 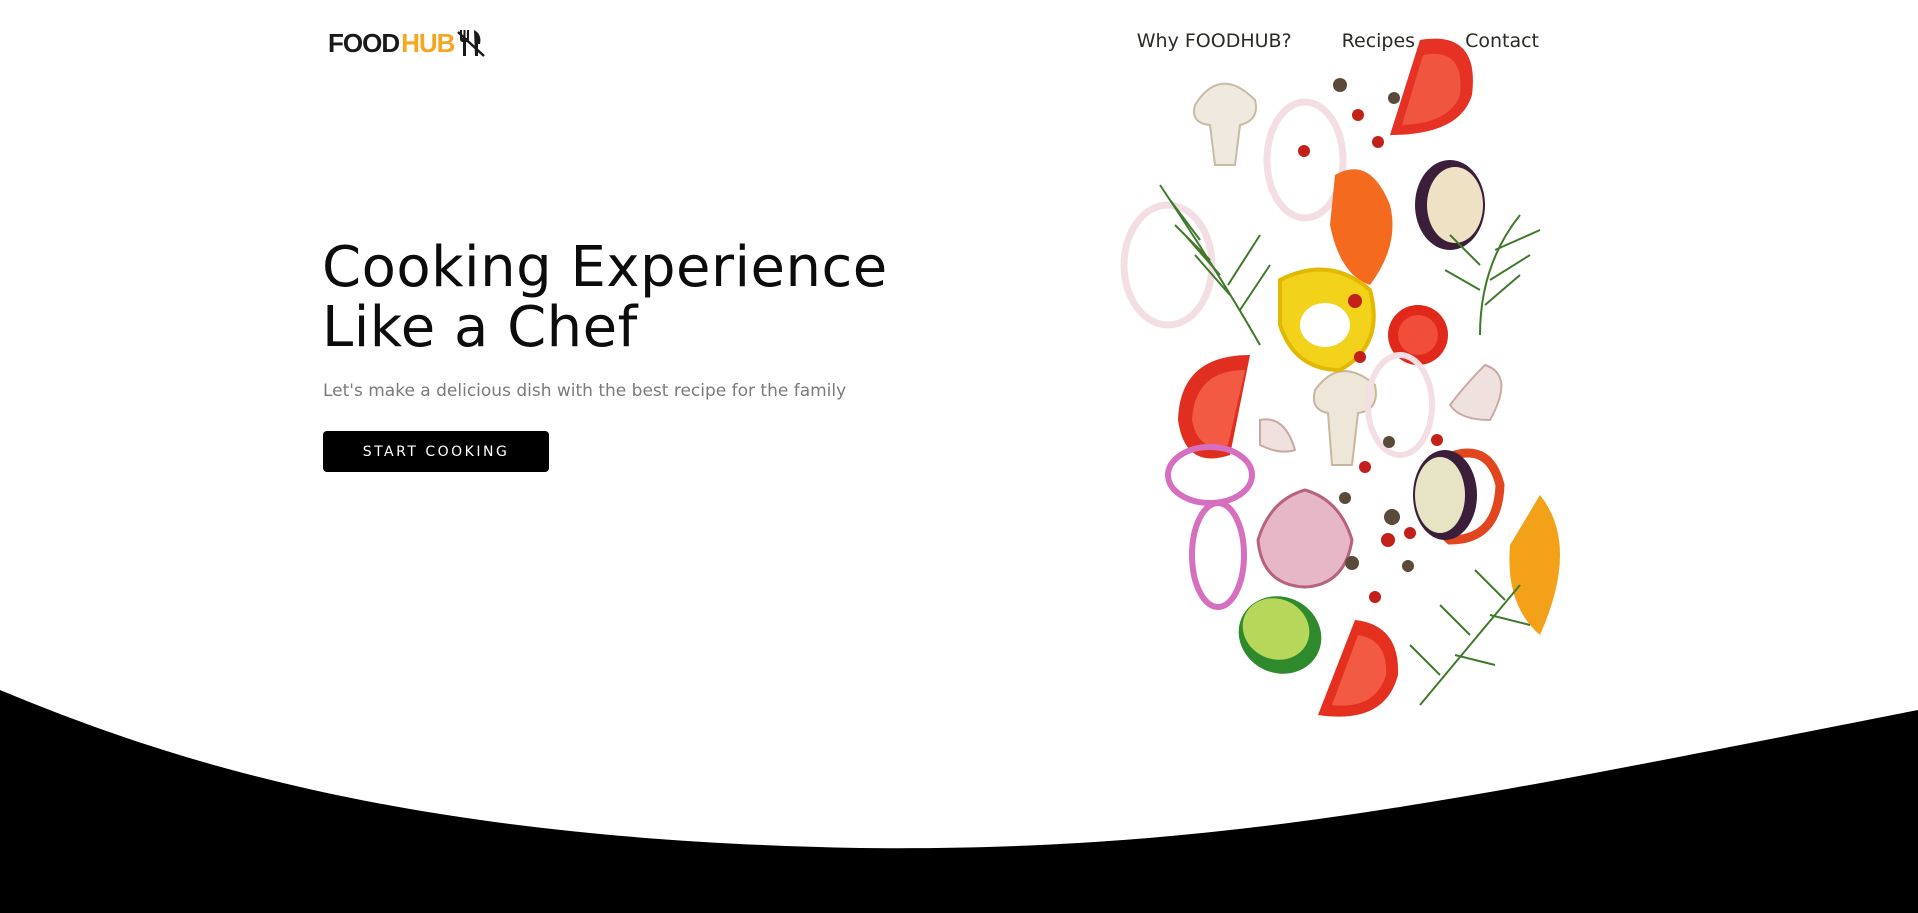 What do you see at coordinates (471, 43) in the screenshot?
I see `fork-knife-icon` at bounding box center [471, 43].